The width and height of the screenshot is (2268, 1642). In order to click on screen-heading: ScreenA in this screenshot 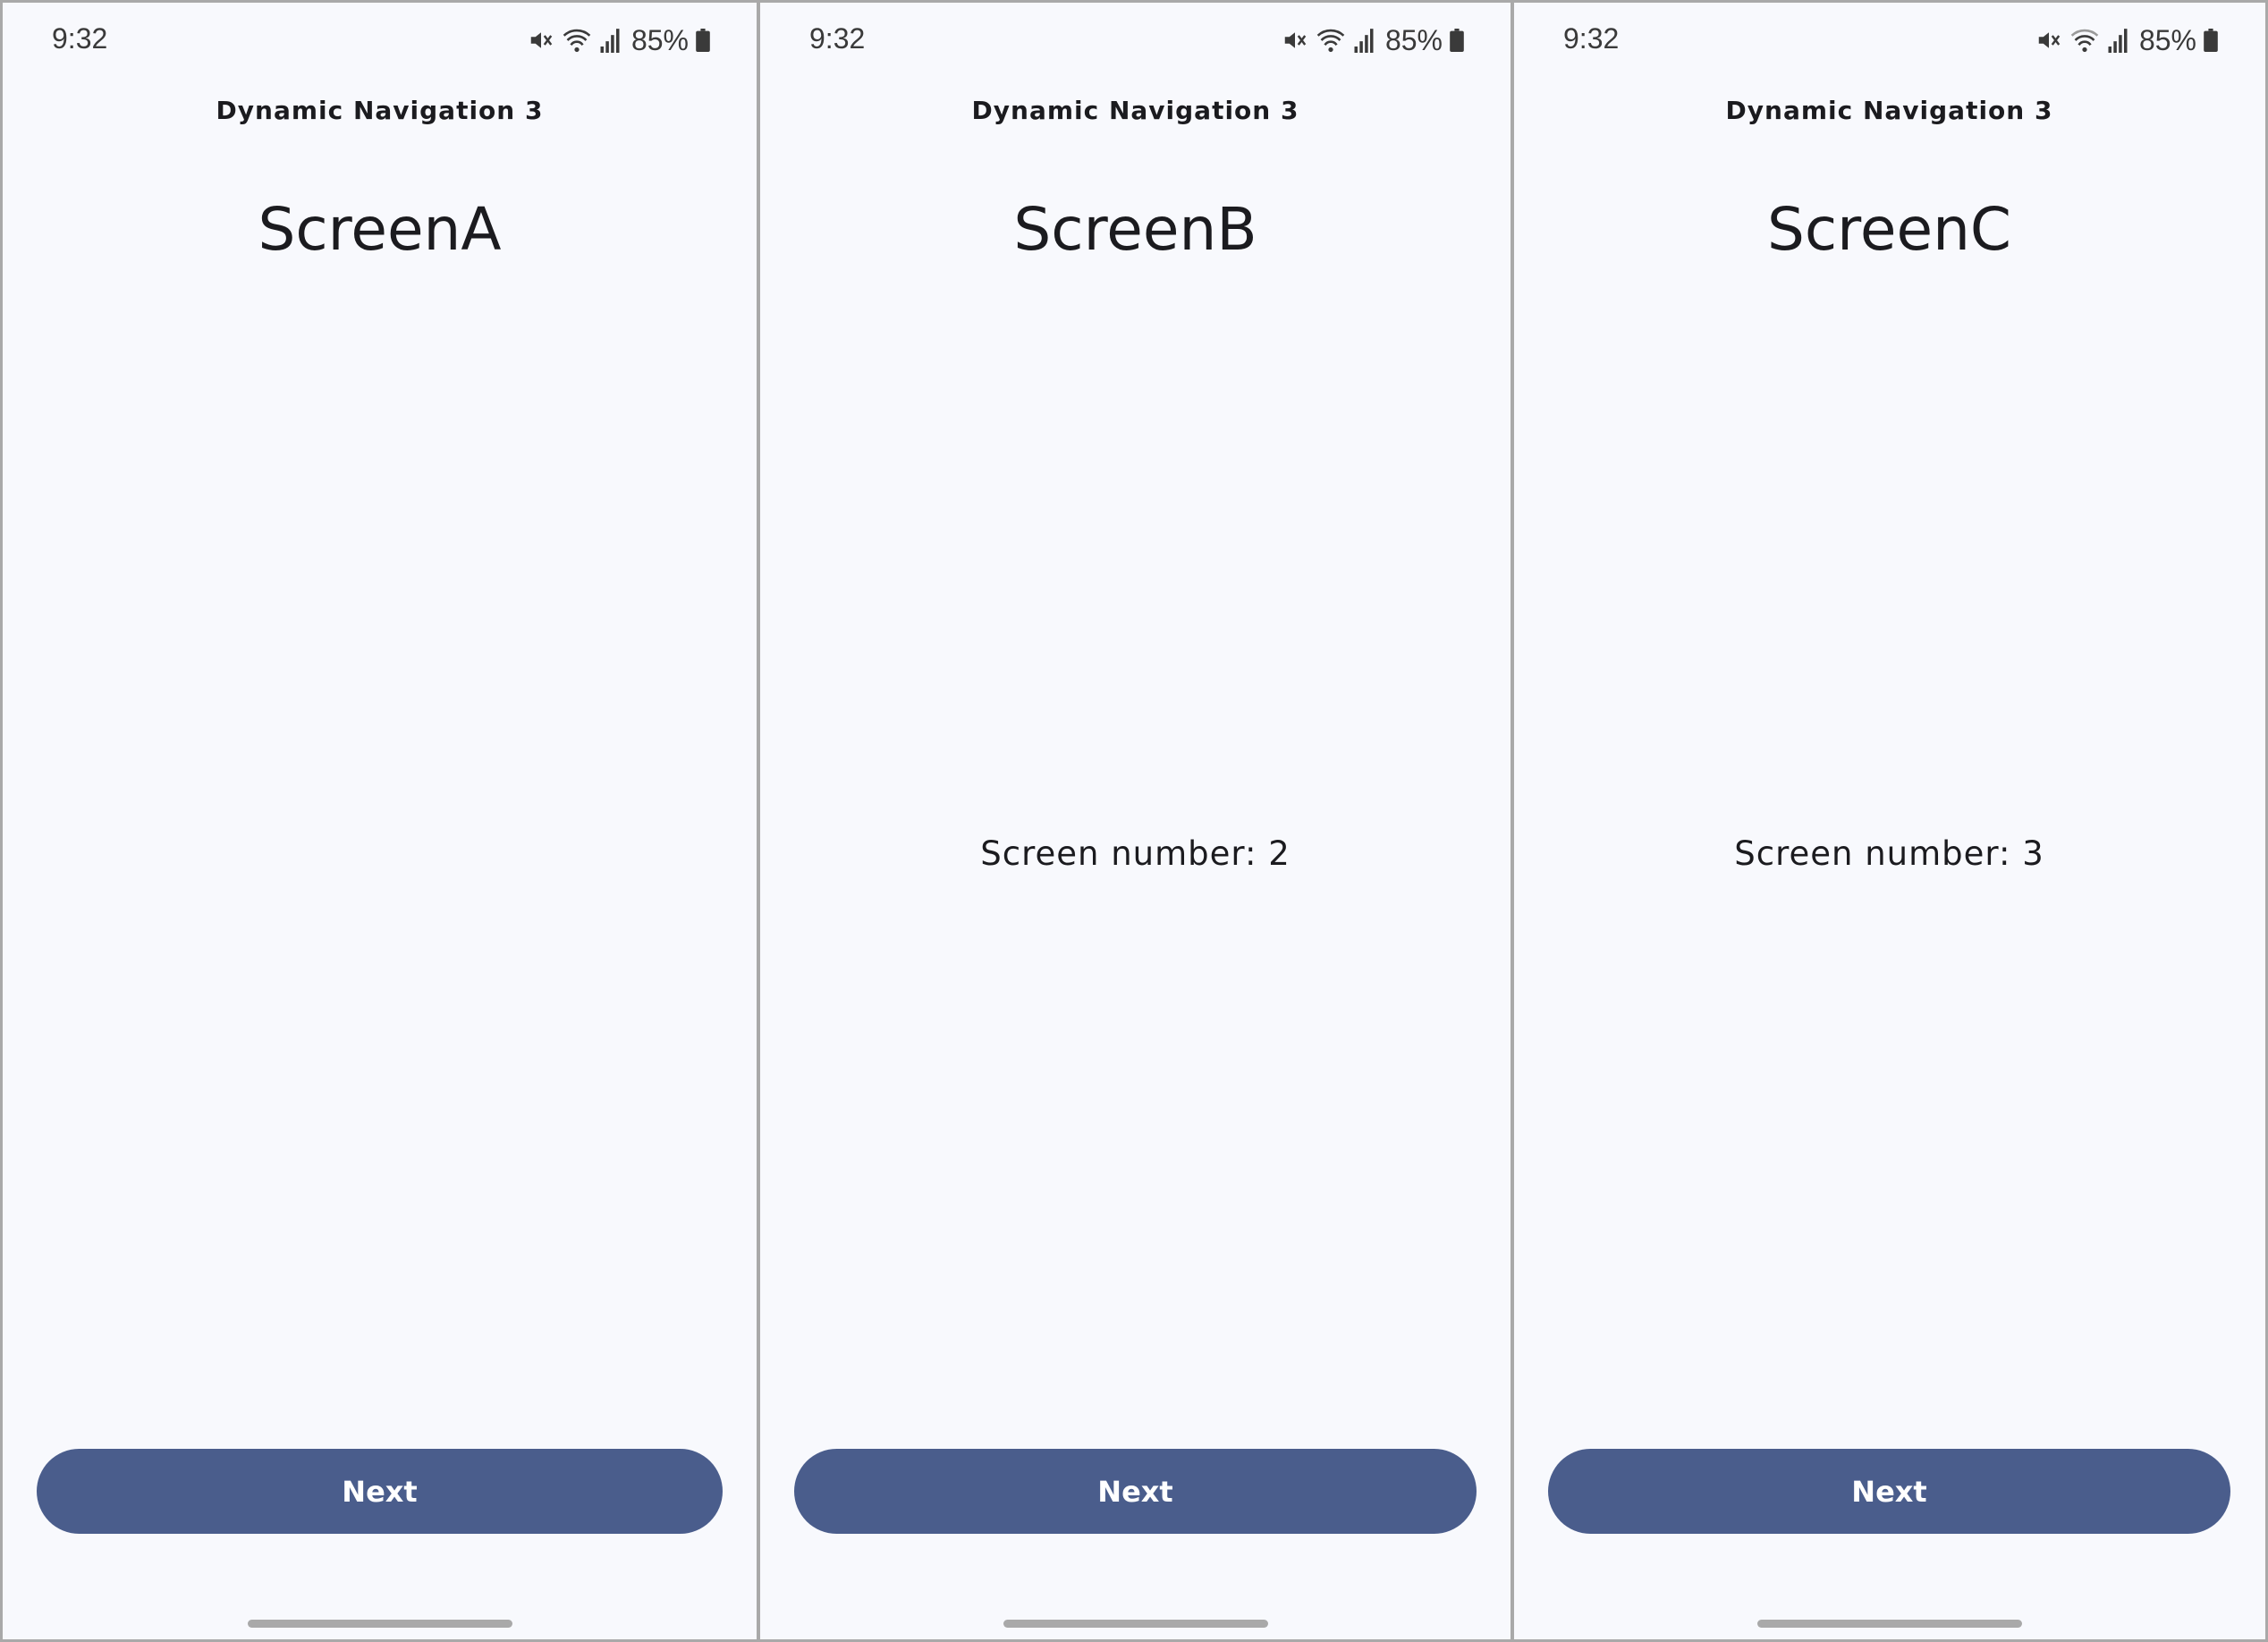, I will do `click(380, 229)`.